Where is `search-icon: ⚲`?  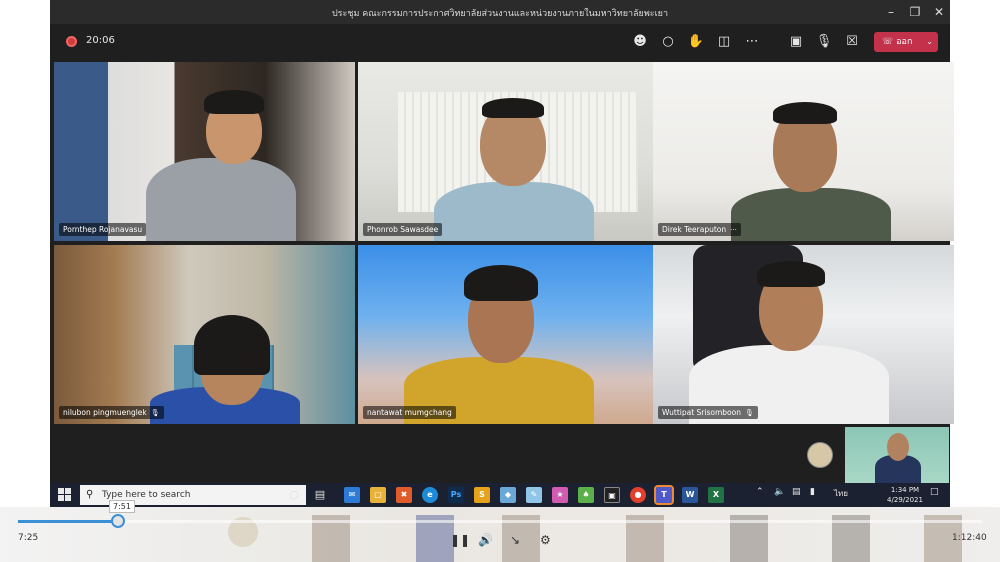 search-icon: ⚲ is located at coordinates (90, 494).